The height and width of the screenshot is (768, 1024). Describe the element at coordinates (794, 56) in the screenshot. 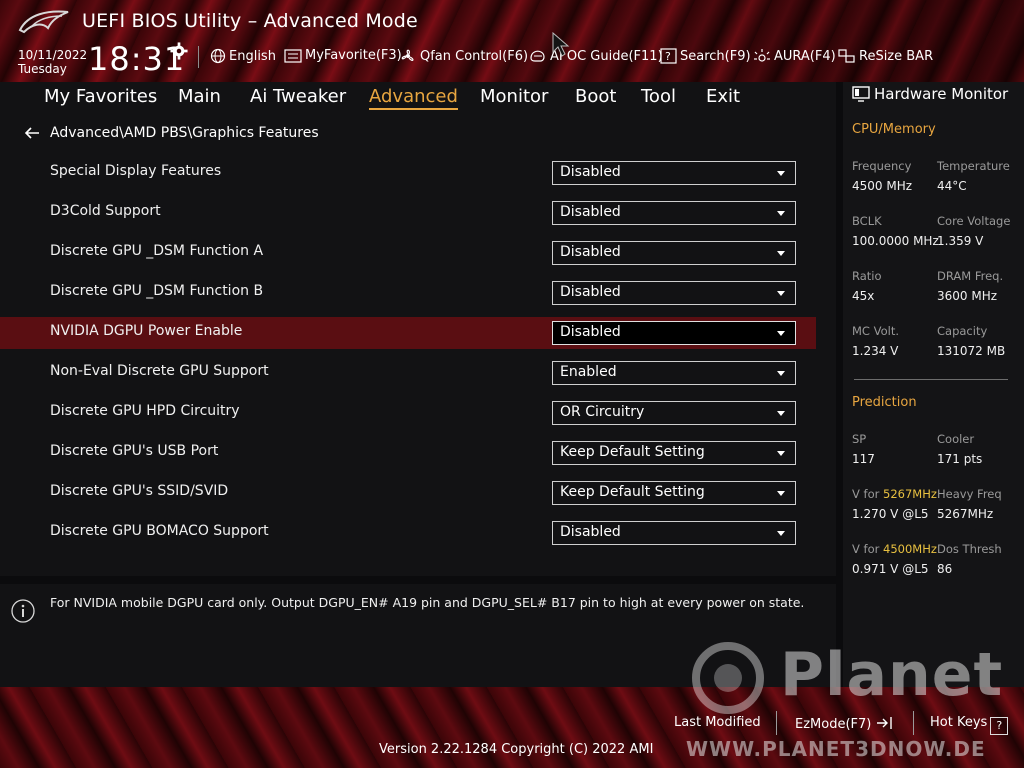

I see `aura-button: AURA(F4)` at that location.